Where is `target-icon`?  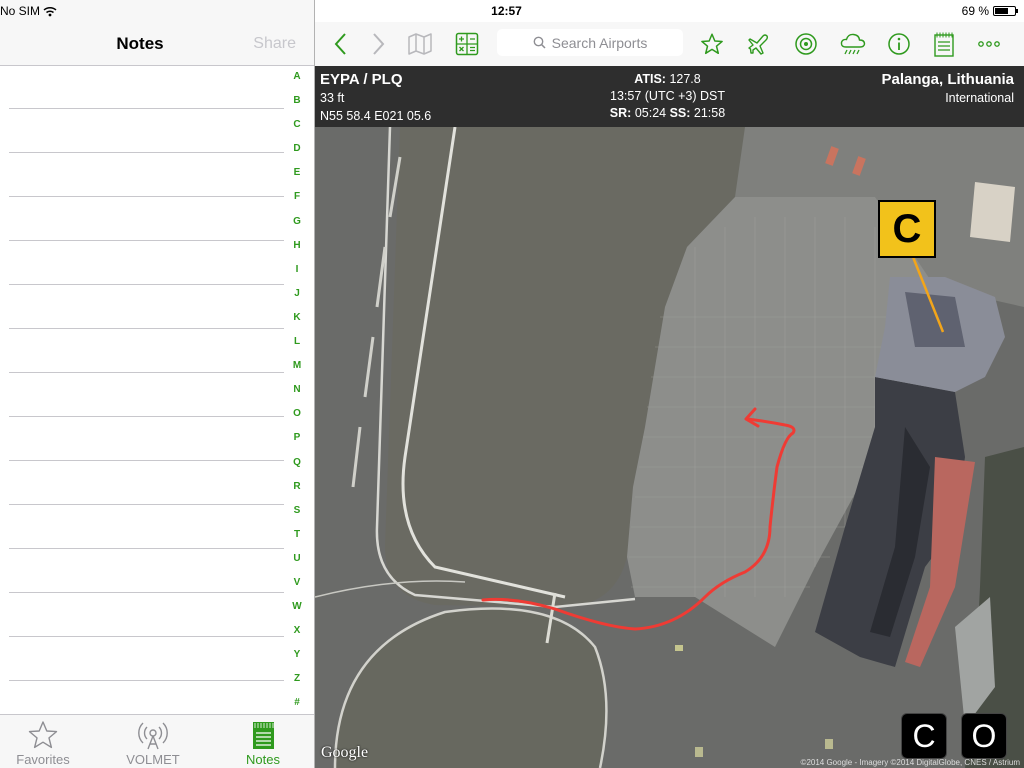 target-icon is located at coordinates (806, 44).